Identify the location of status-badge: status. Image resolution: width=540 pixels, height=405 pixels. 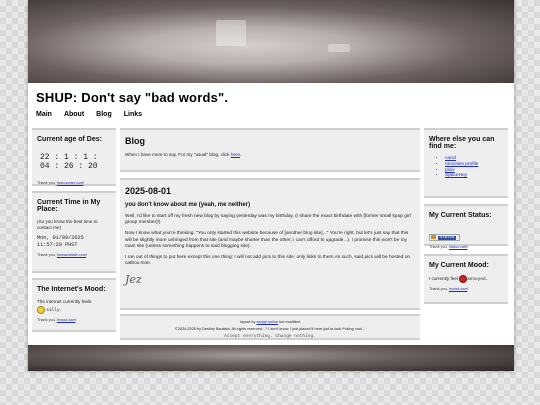
(445, 237).